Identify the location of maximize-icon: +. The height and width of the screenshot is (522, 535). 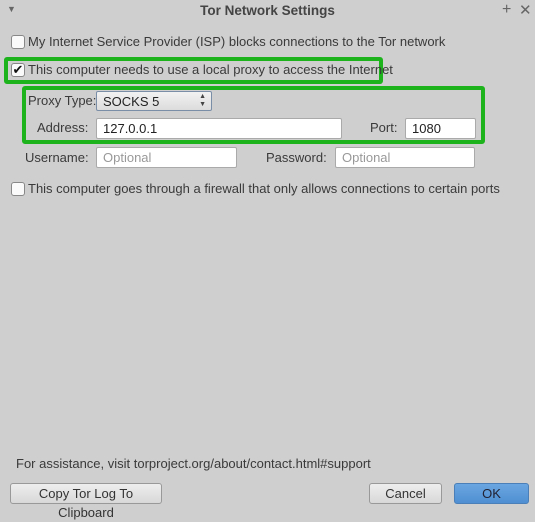
(506, 10).